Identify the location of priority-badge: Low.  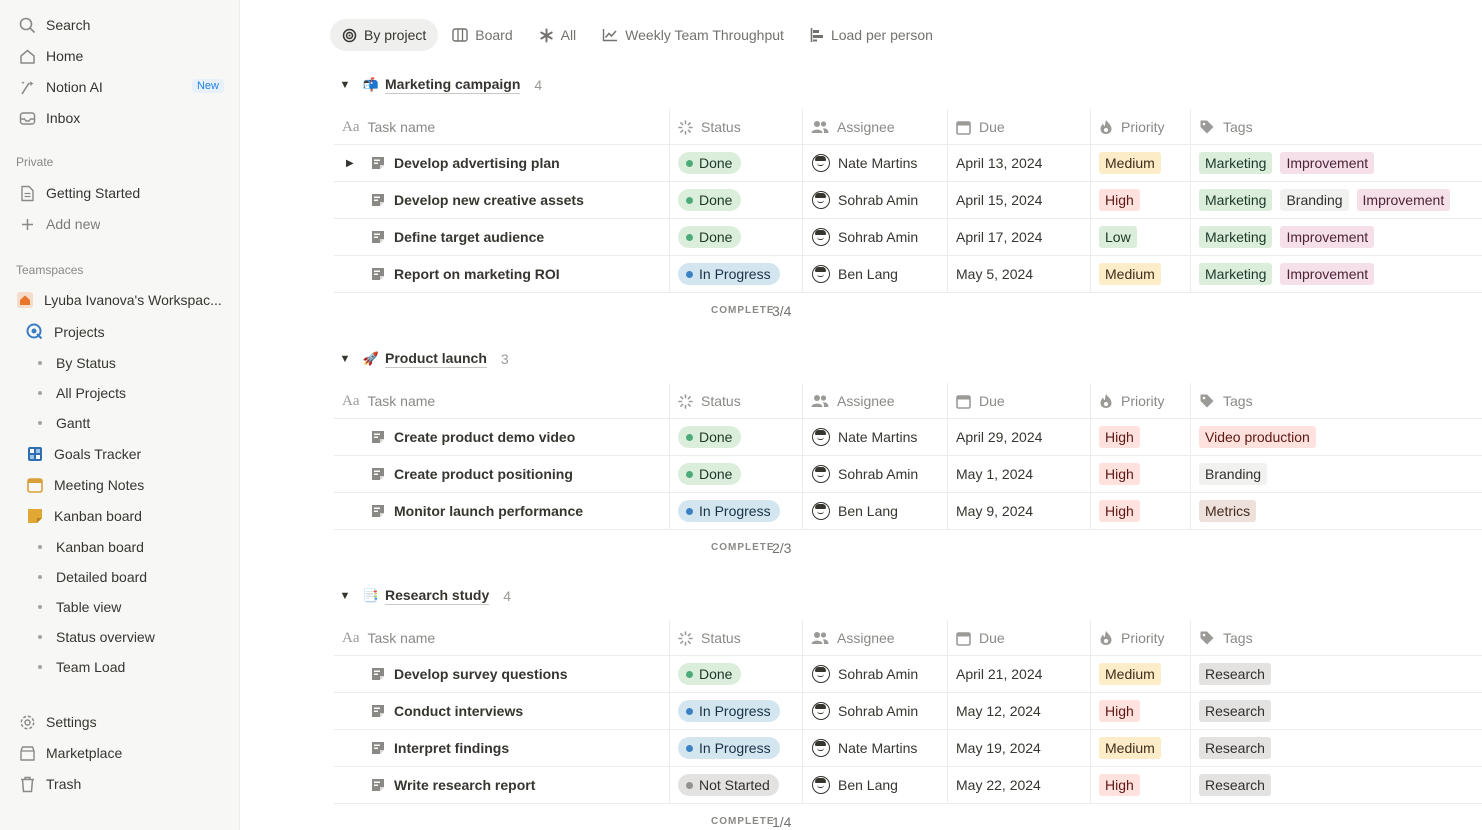
(1118, 237).